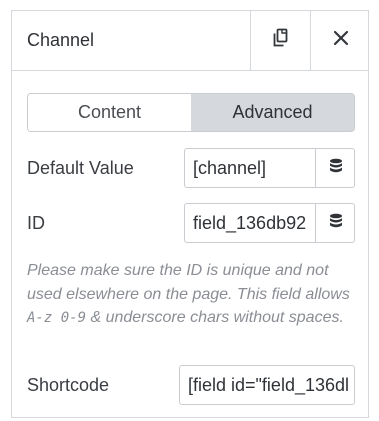  Describe the element at coordinates (68, 385) in the screenshot. I see `shortcode-label: Shortcode` at that location.